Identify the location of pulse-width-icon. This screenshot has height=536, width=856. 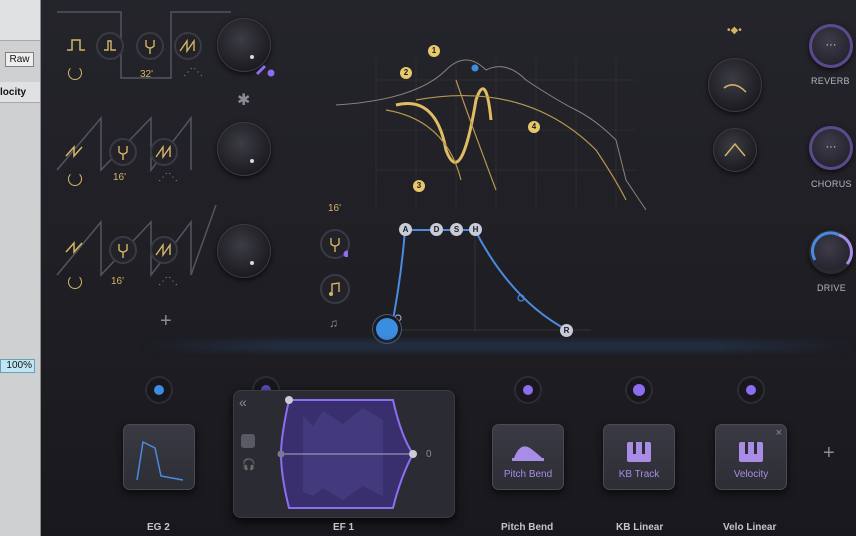
(110, 46).